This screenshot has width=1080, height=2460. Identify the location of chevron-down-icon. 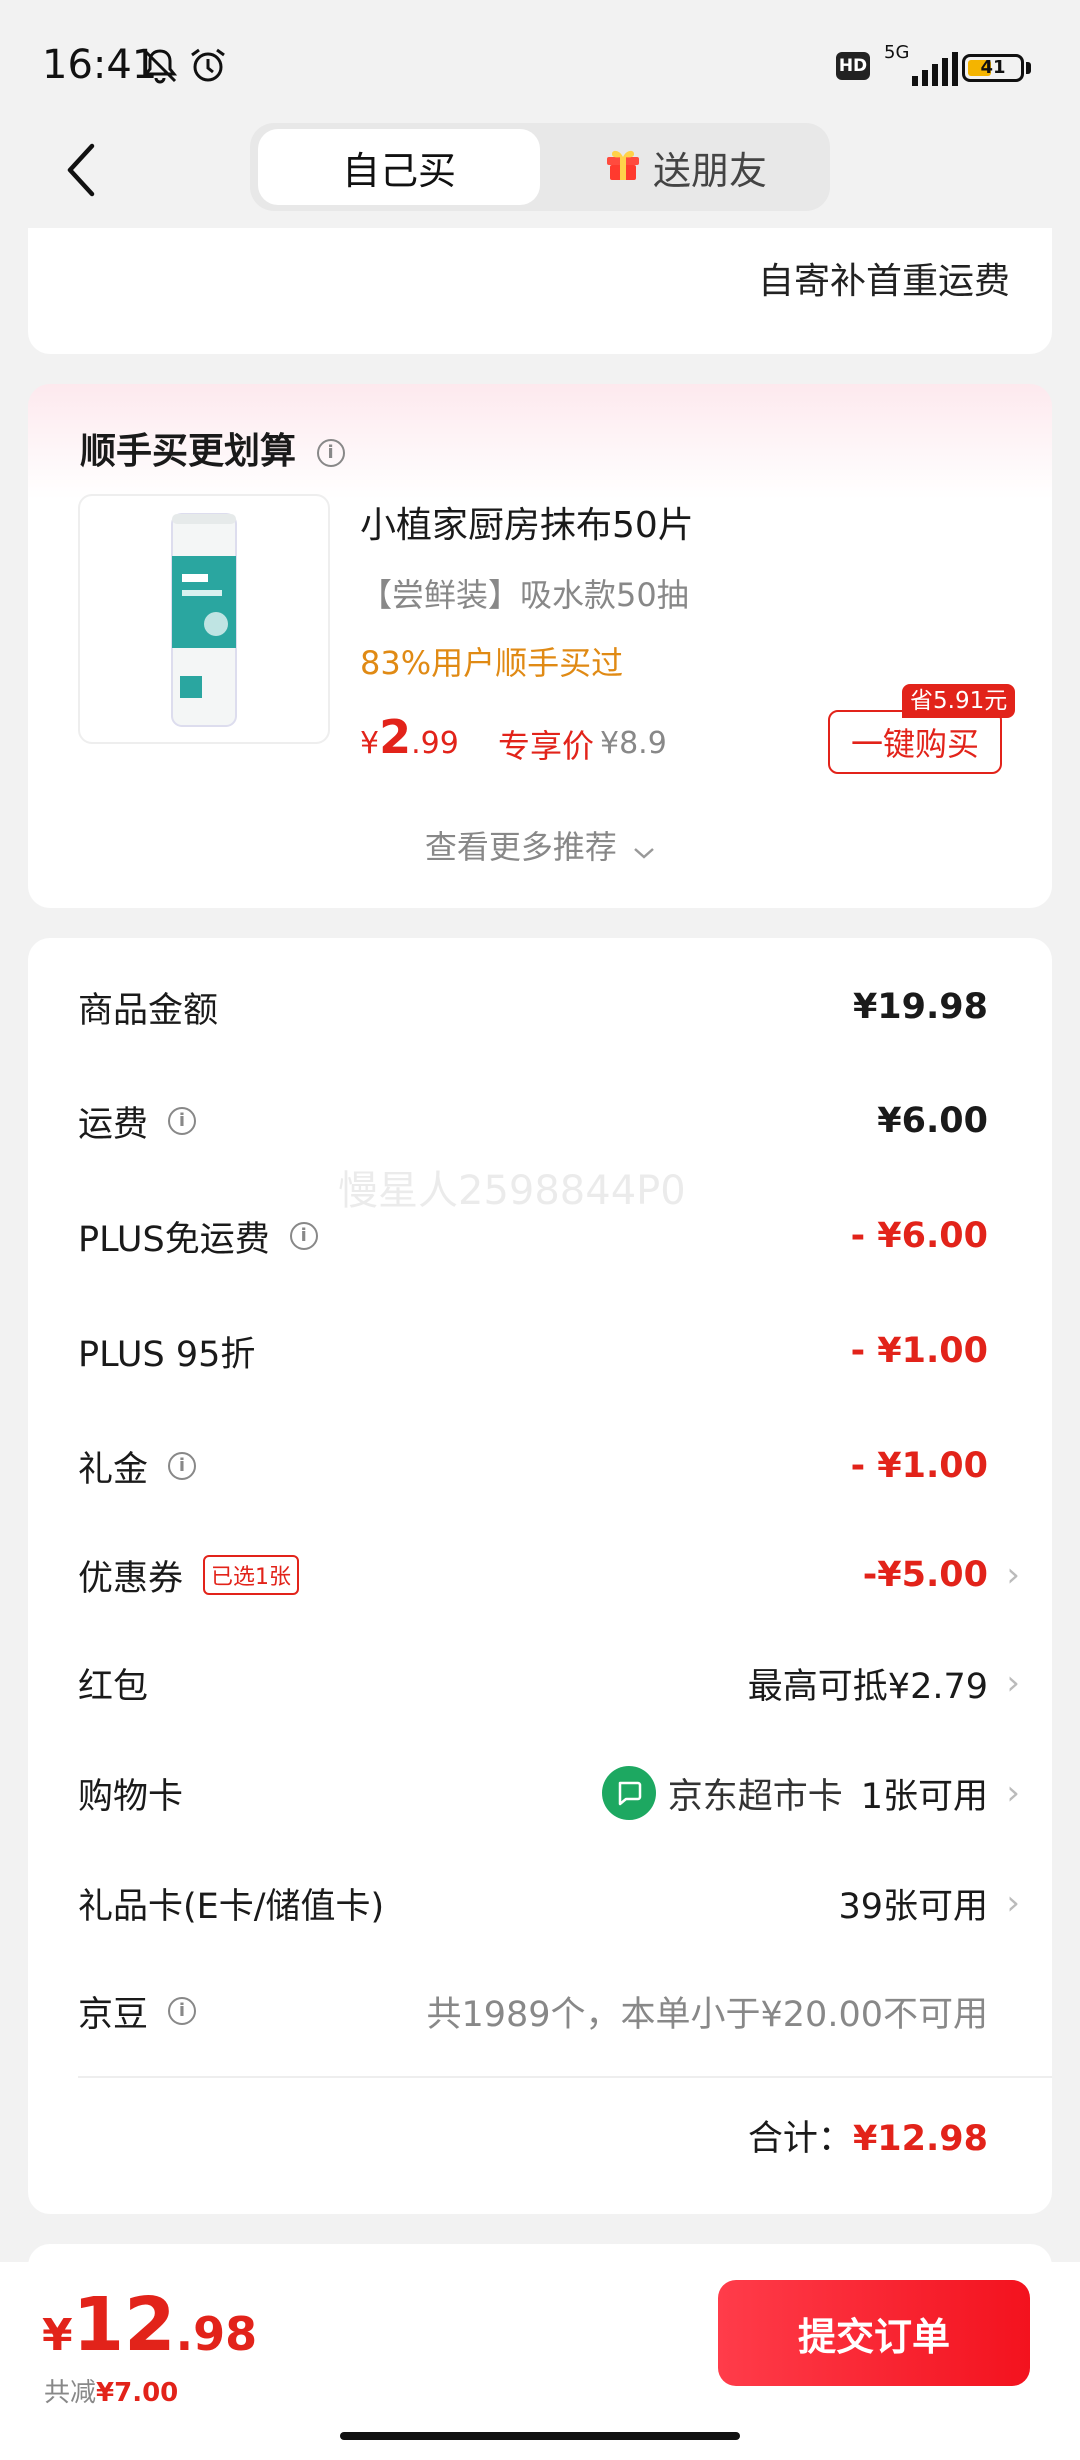
(644, 849).